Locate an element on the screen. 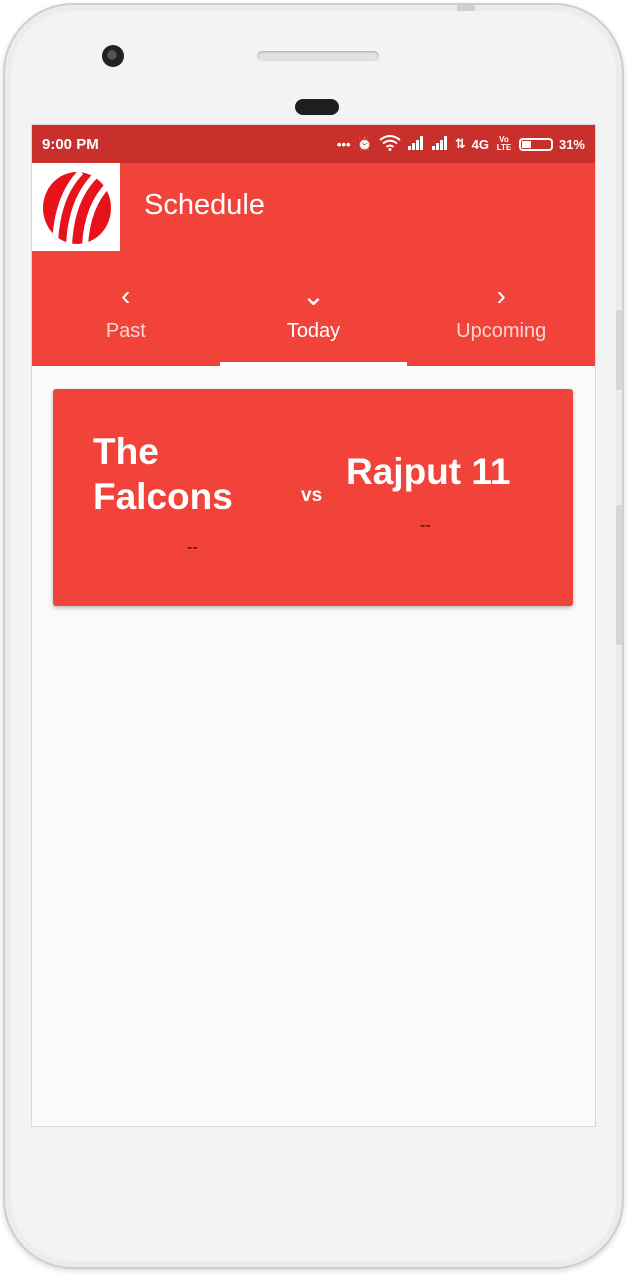 Image resolution: width=629 pixels, height=1280 pixels. status-icons: ••• ⏰ ⇅ 4G Vo LTE 31% is located at coordinates (460, 144).